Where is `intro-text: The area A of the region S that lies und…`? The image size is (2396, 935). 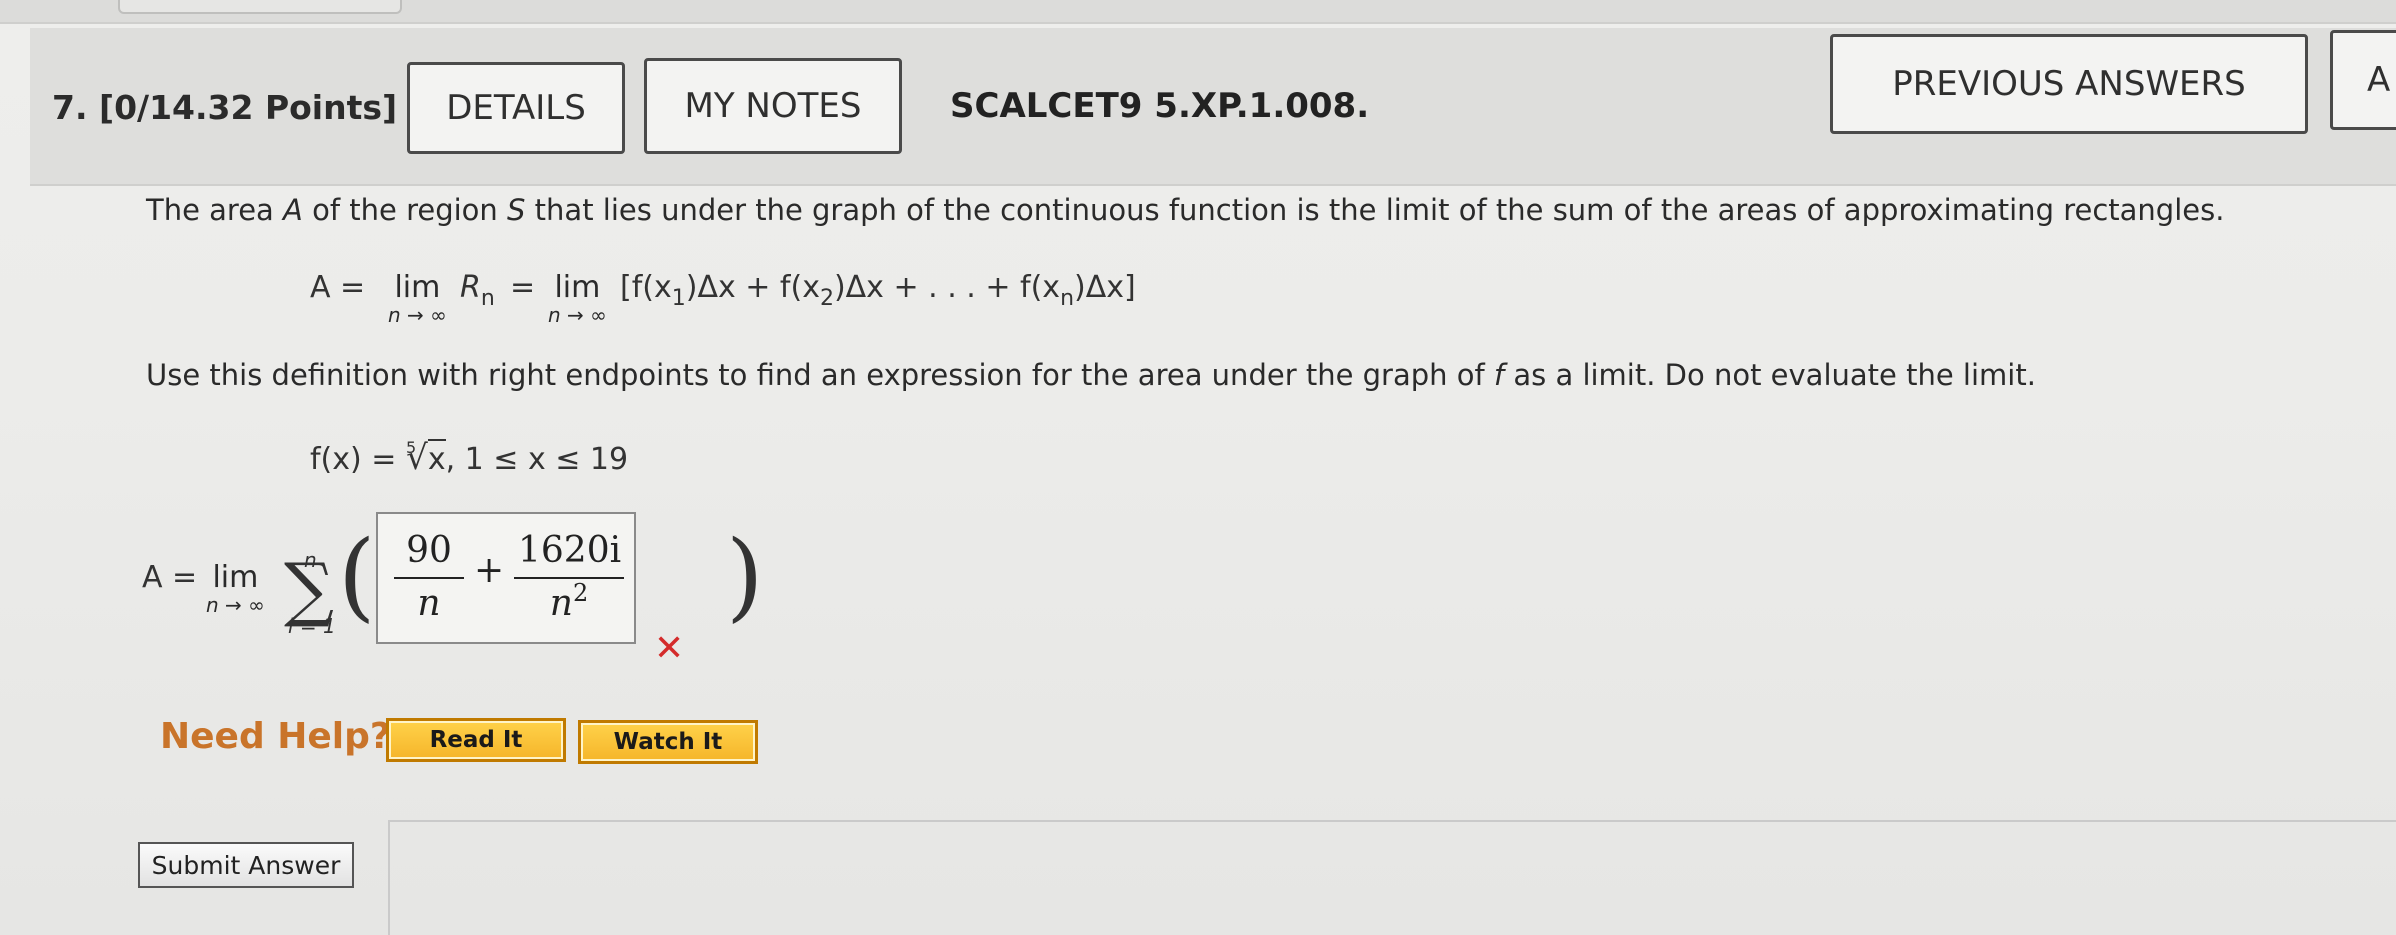
intro-text: The area A of the region S that lies und… is located at coordinates (1185, 210).